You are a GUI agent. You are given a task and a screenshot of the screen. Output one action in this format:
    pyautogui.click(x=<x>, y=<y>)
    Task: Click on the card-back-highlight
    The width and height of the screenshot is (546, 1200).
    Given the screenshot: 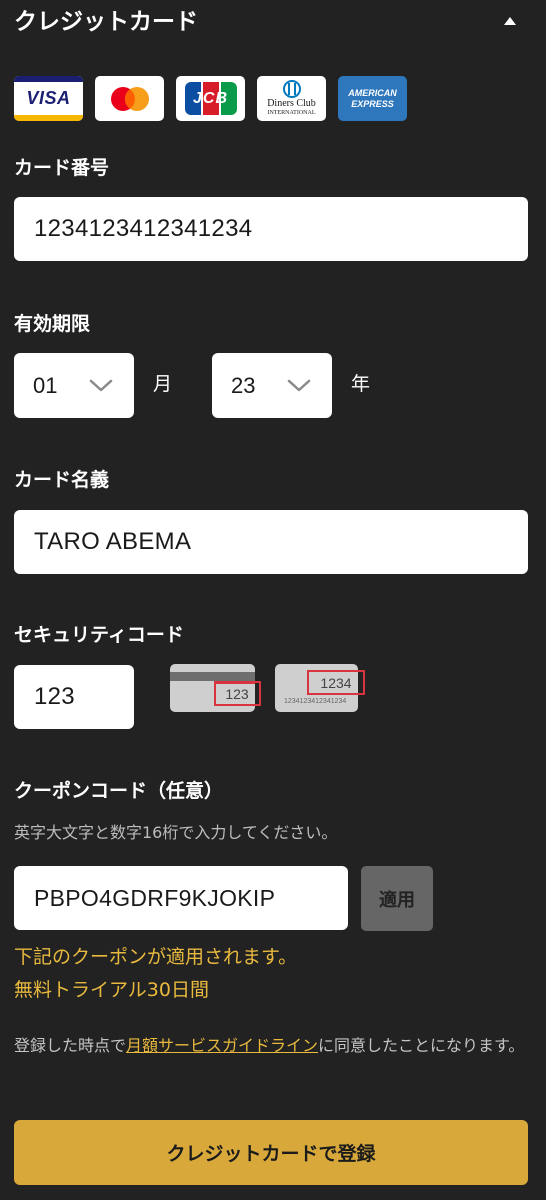 What is the action you would take?
    pyautogui.click(x=237, y=693)
    